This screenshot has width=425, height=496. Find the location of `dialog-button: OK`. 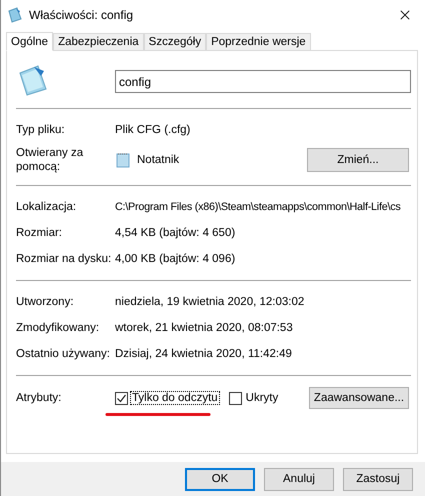

dialog-button: OK is located at coordinates (220, 479).